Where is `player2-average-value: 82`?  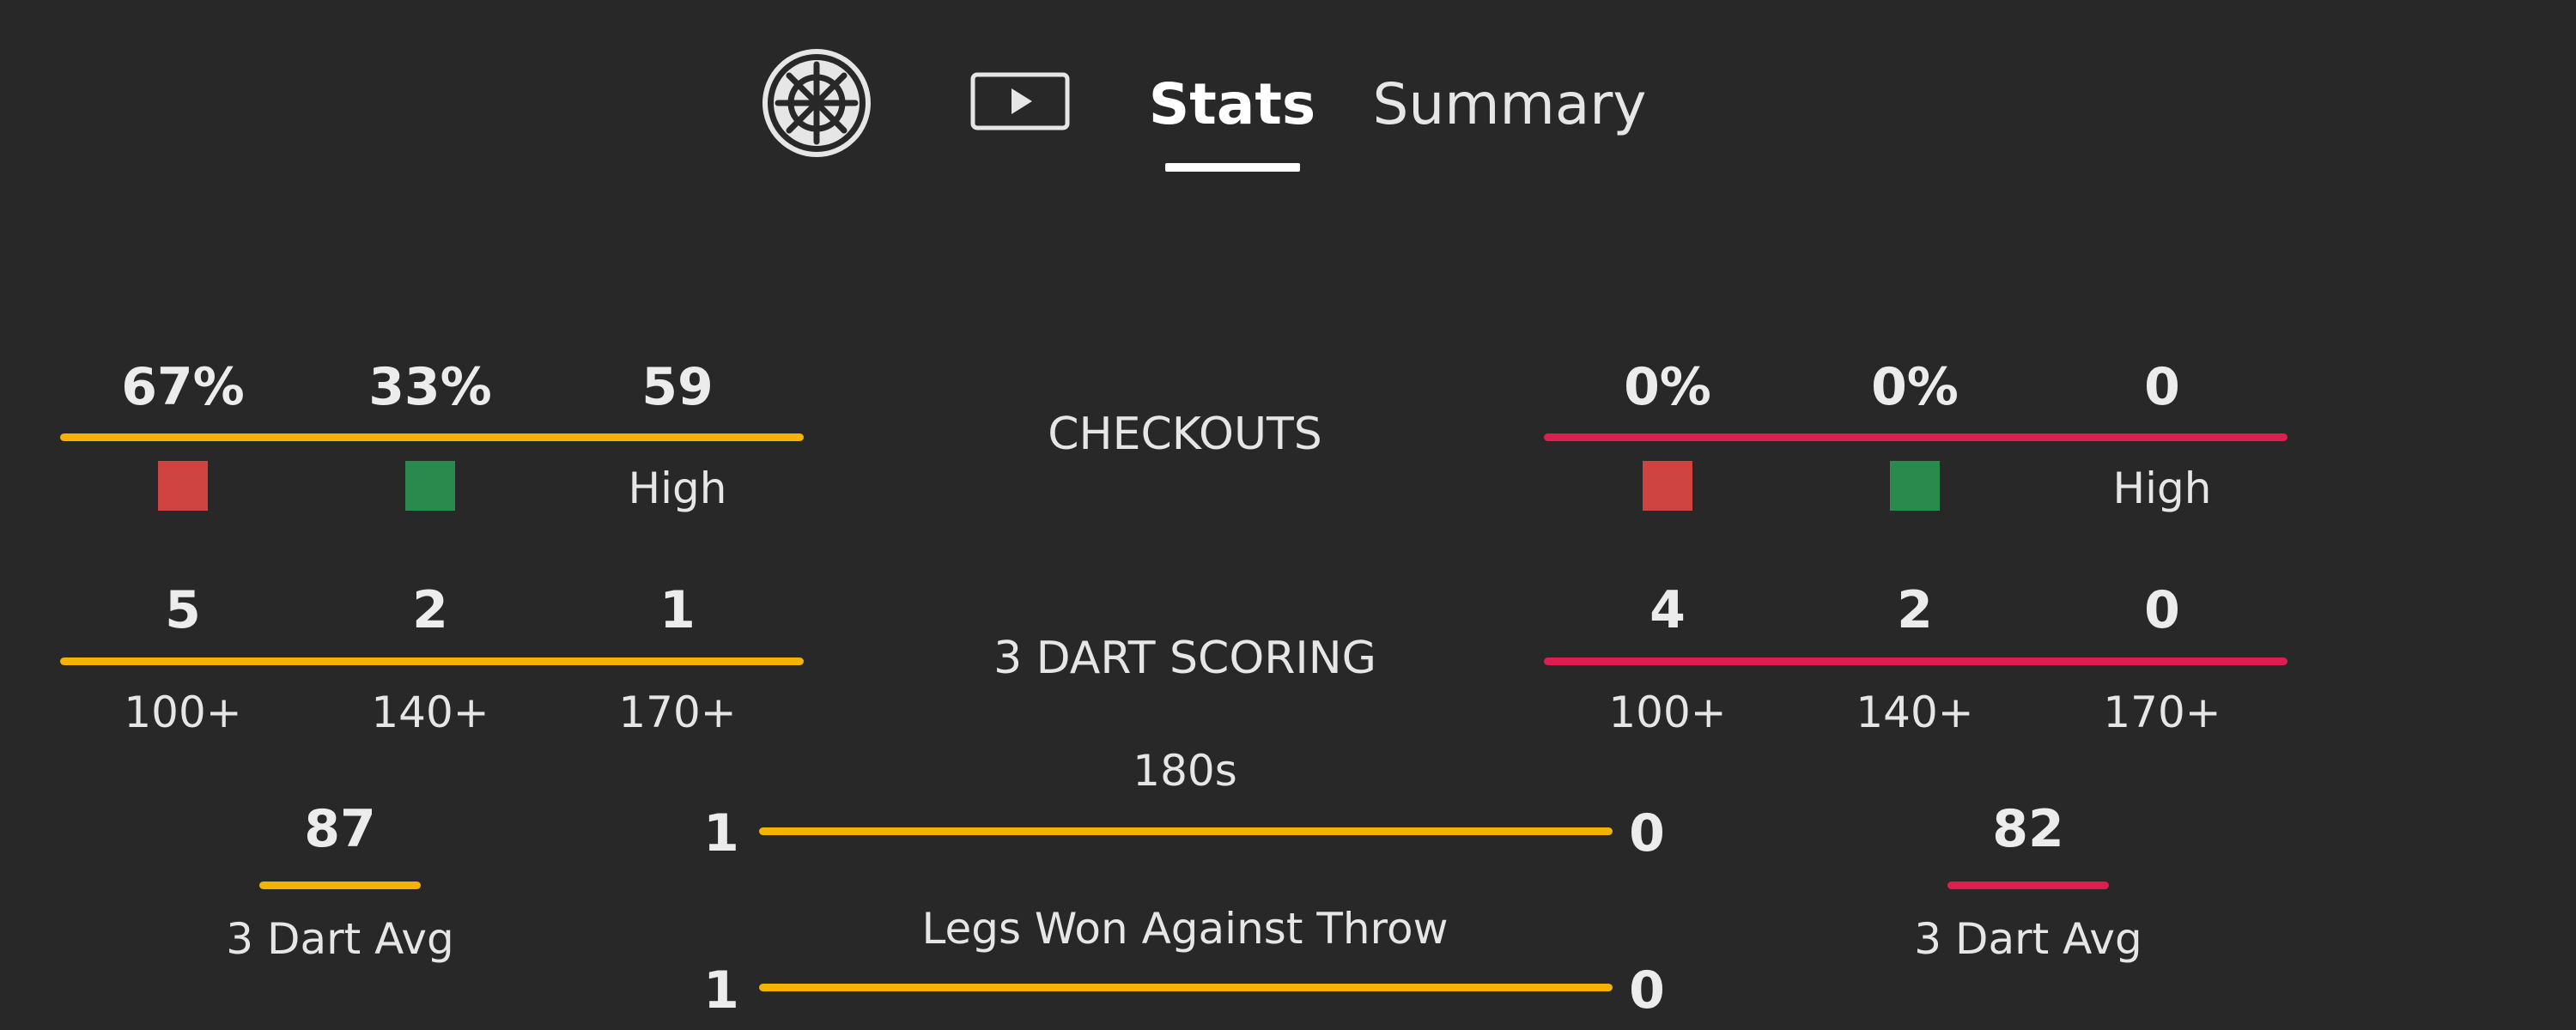 player2-average-value: 82 is located at coordinates (2028, 829).